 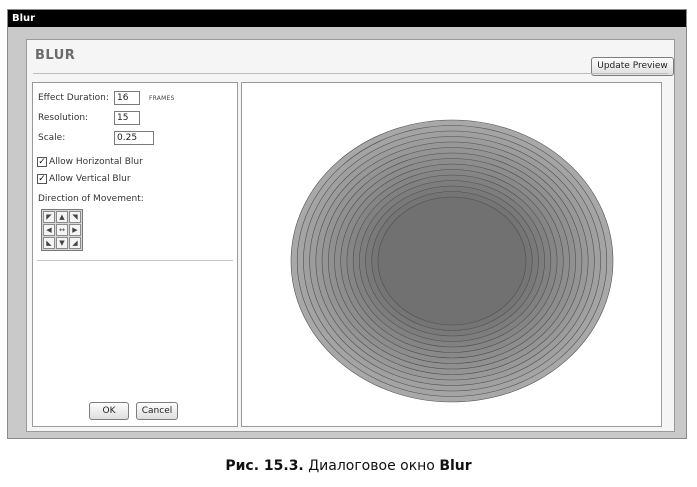 What do you see at coordinates (90, 179) in the screenshot?
I see `vertical-blur-label: Allow Vertical Blur` at bounding box center [90, 179].